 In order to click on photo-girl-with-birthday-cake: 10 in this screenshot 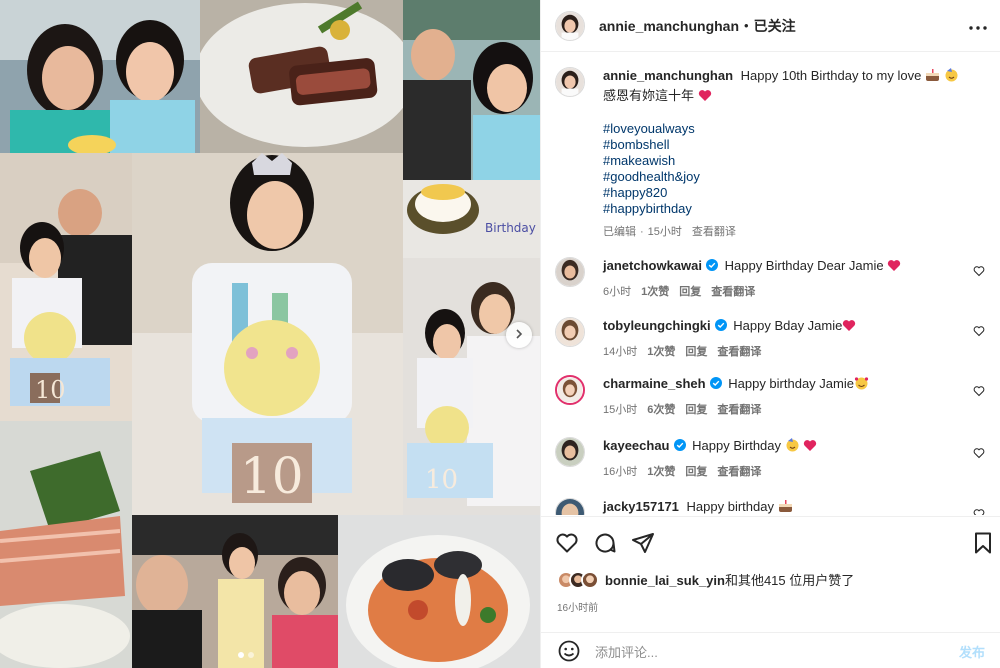, I will do `click(267, 334)`.